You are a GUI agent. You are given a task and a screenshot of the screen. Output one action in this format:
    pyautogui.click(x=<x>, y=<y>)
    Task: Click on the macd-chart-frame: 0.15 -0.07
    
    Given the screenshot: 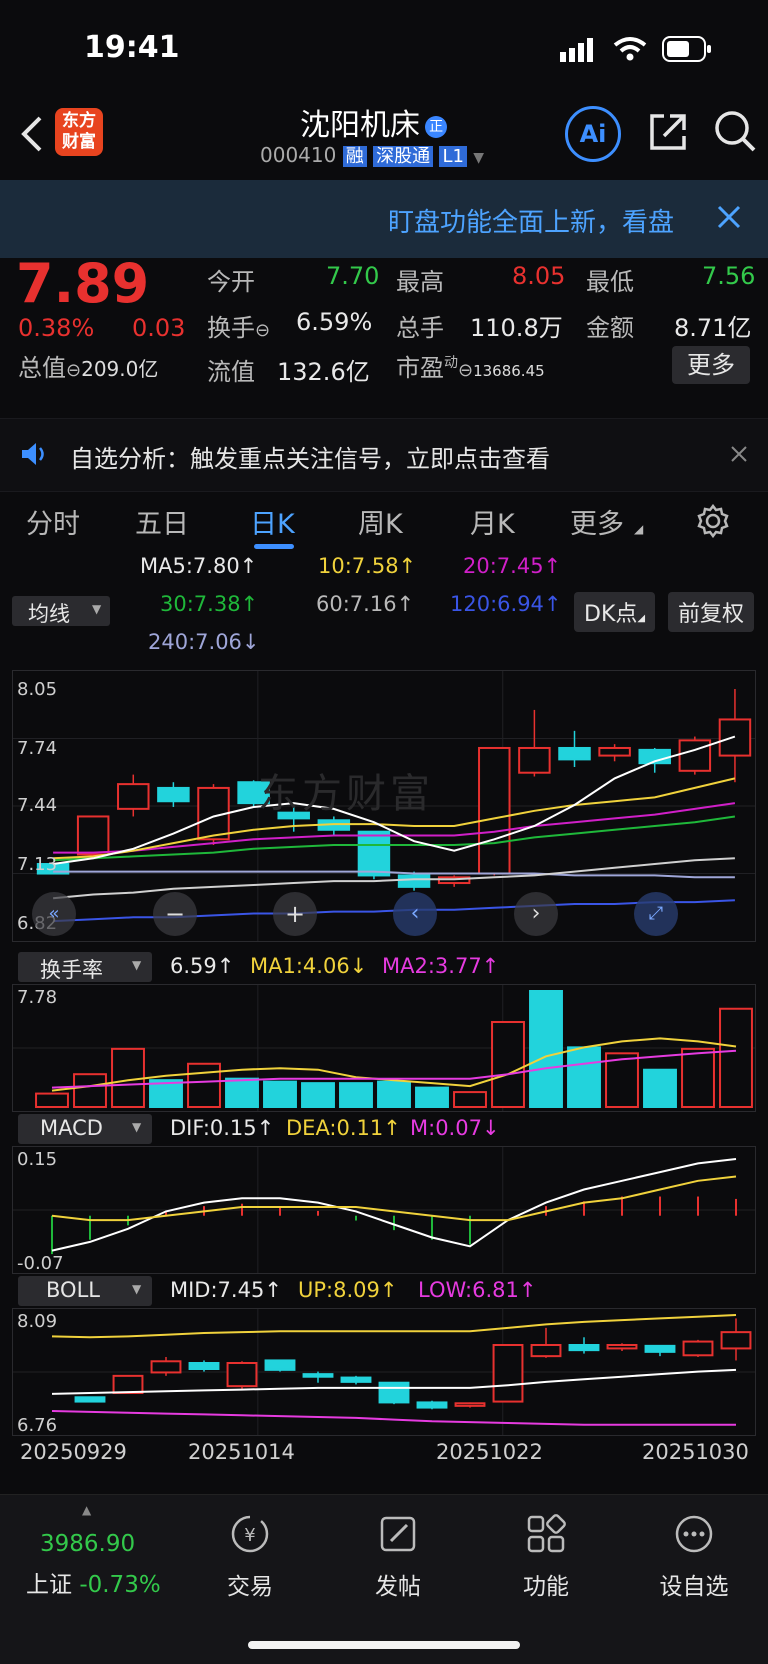 What is the action you would take?
    pyautogui.click(x=384, y=1210)
    